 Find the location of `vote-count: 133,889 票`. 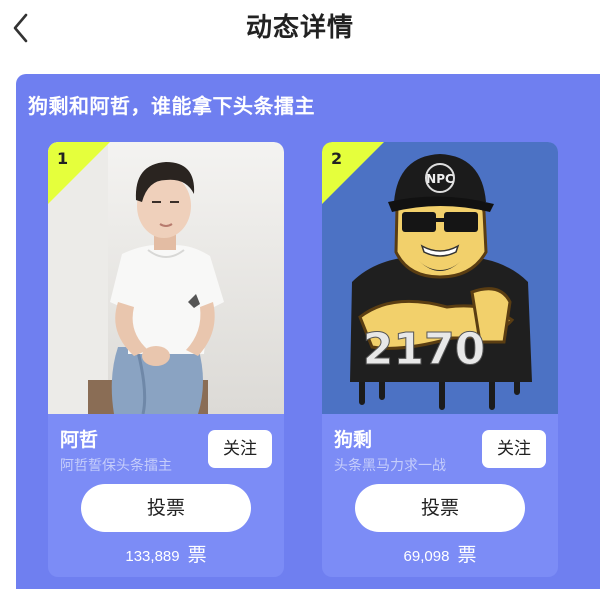

vote-count: 133,889 票 is located at coordinates (166, 556).